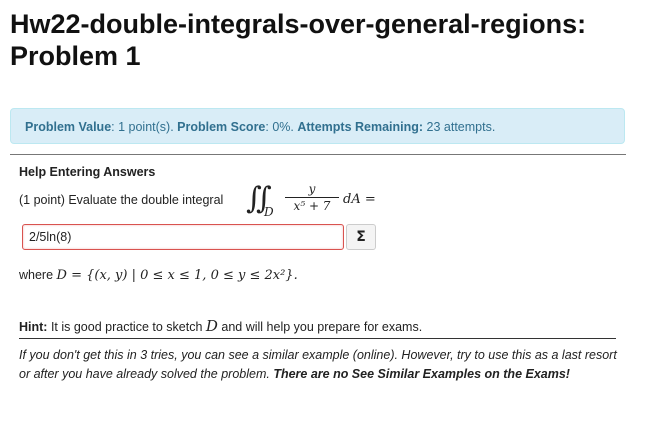 This screenshot has height=426, width=666. I want to click on sigma-icon: Σ, so click(361, 237).